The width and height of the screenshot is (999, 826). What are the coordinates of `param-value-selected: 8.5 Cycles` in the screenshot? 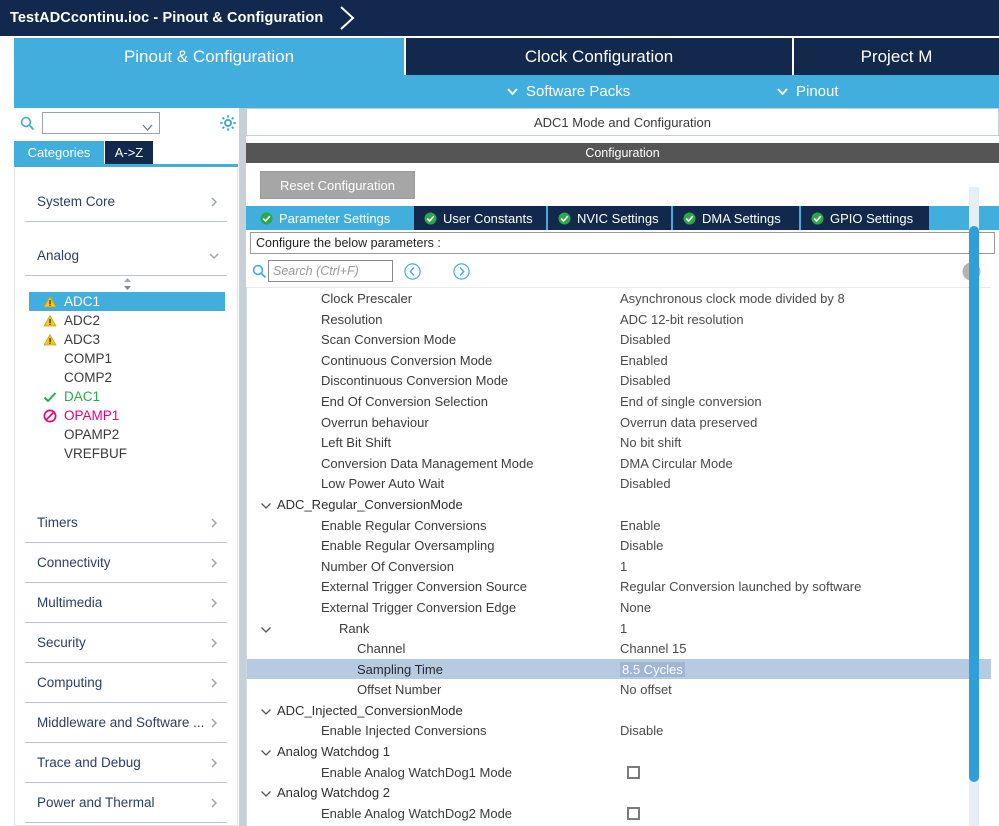 It's located at (652, 669).